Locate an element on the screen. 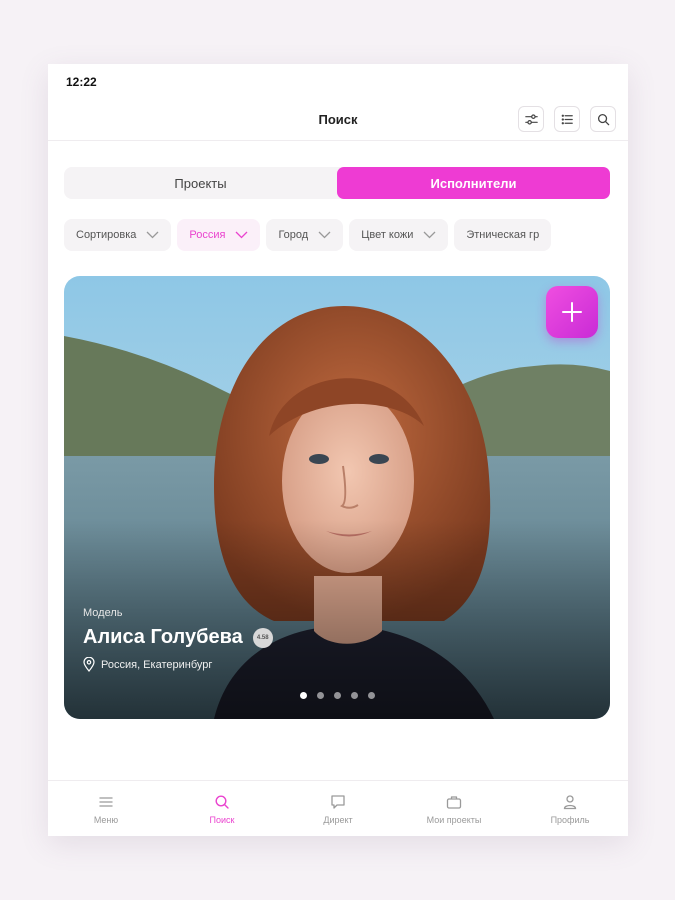 The image size is (675, 900). bottom-tab-bar: Меню Поиск Директ Мои проекты Профиль is located at coordinates (338, 808).